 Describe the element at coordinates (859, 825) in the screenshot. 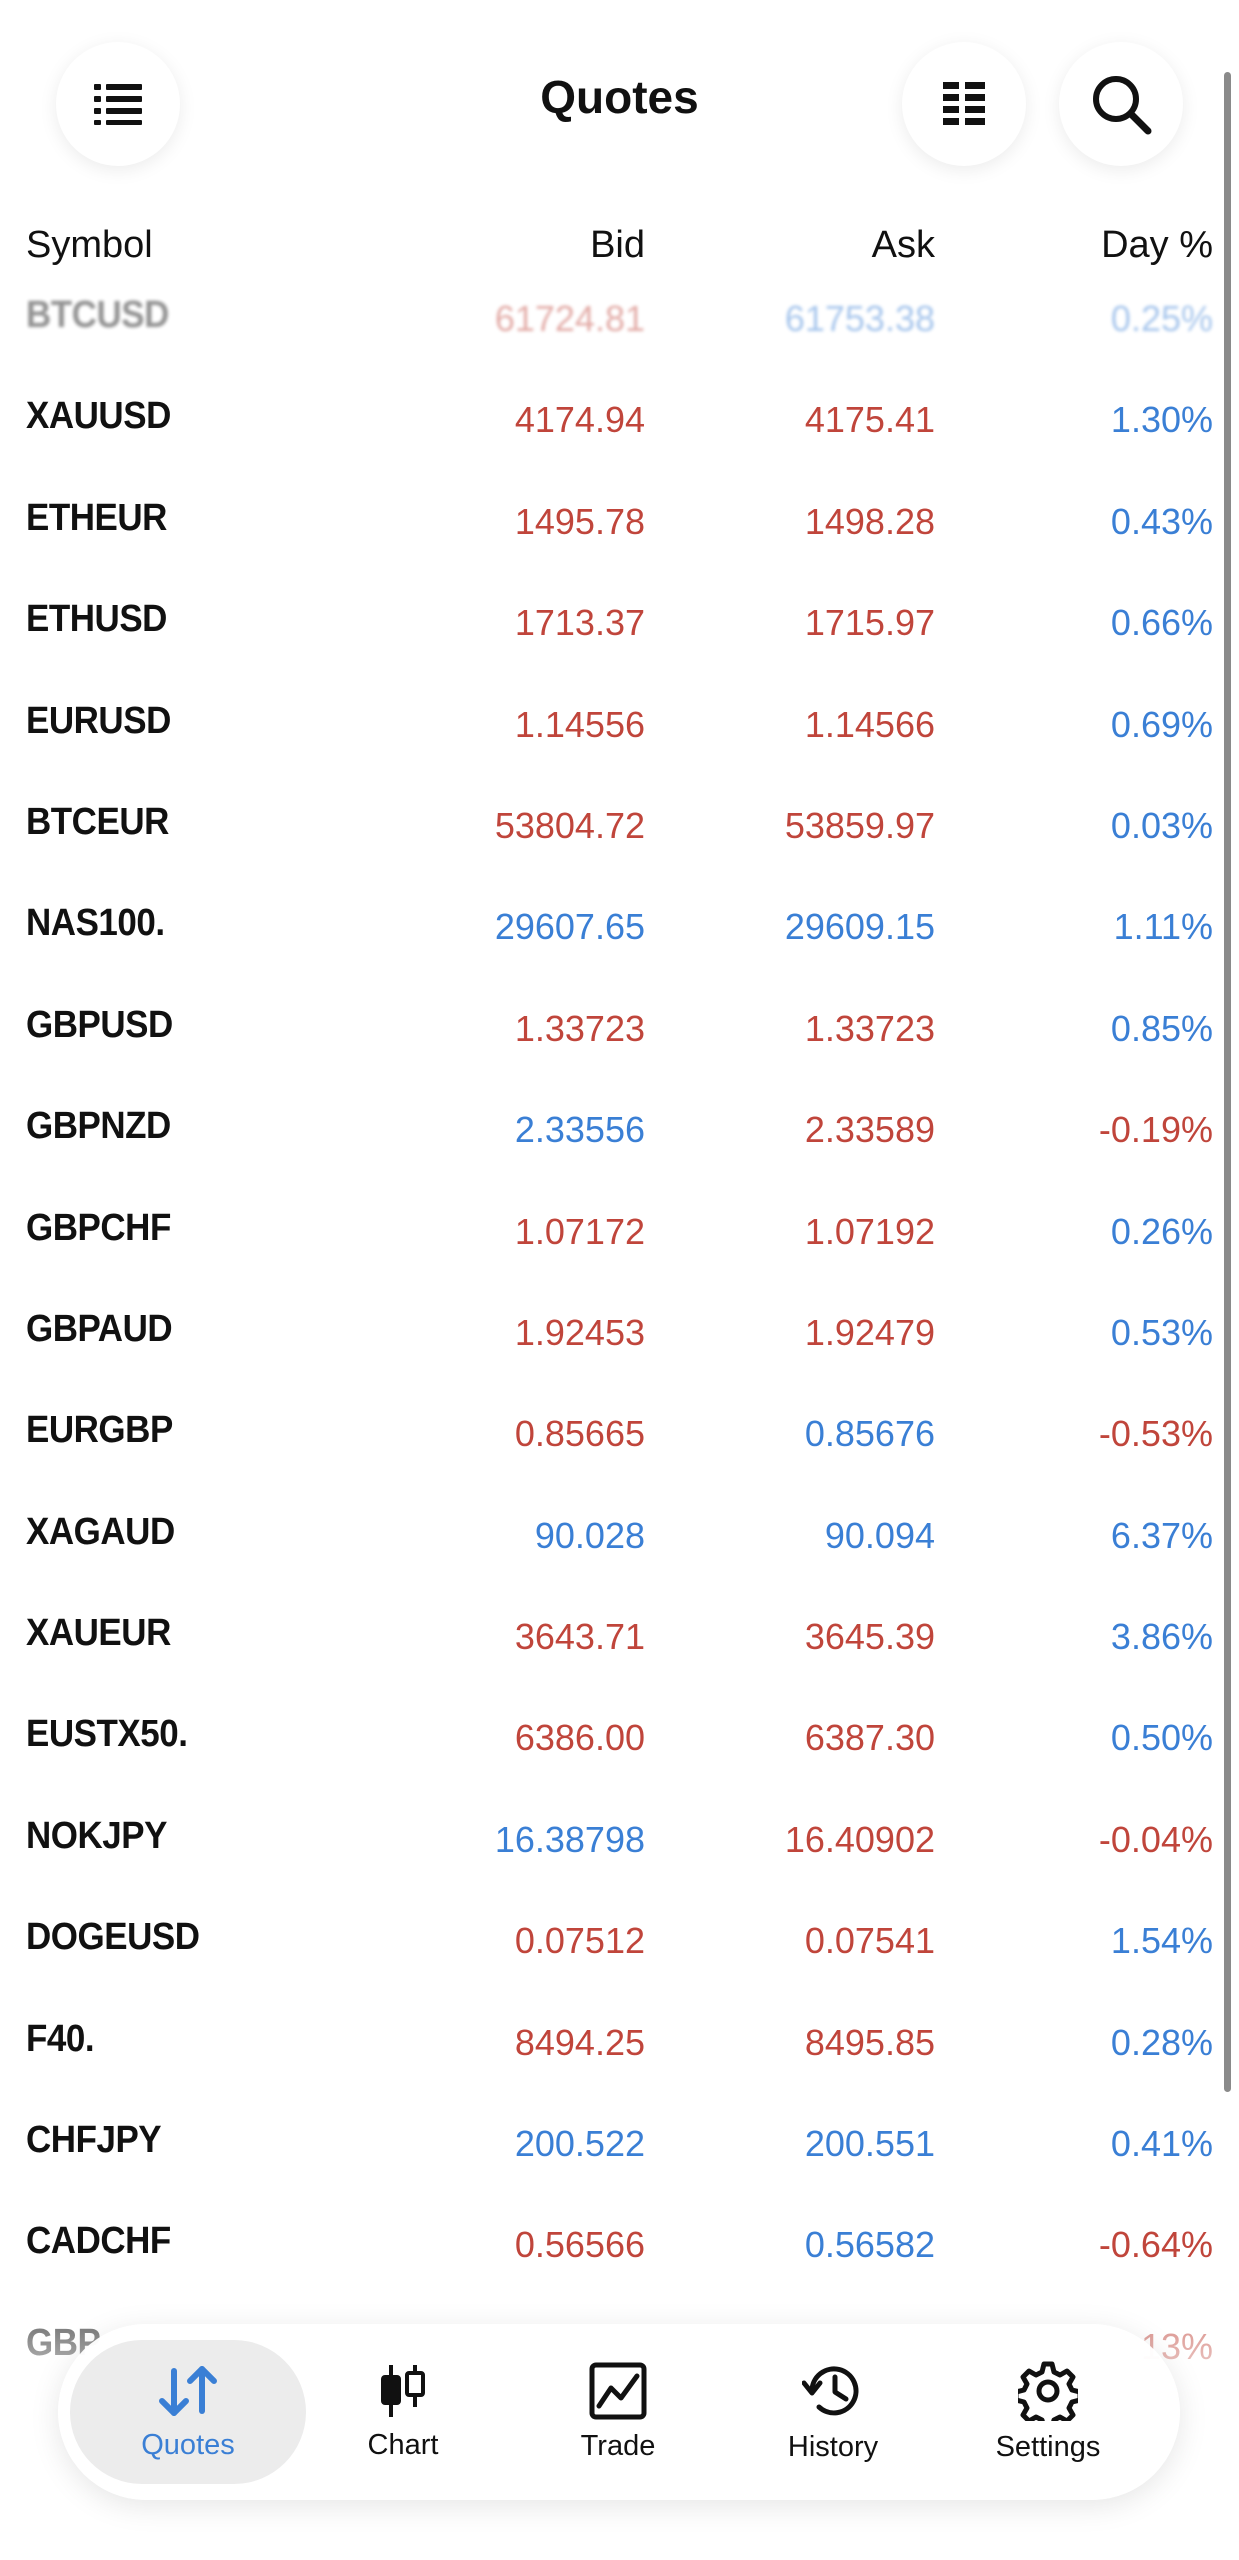

I see `quote-ask: 53859.97` at that location.